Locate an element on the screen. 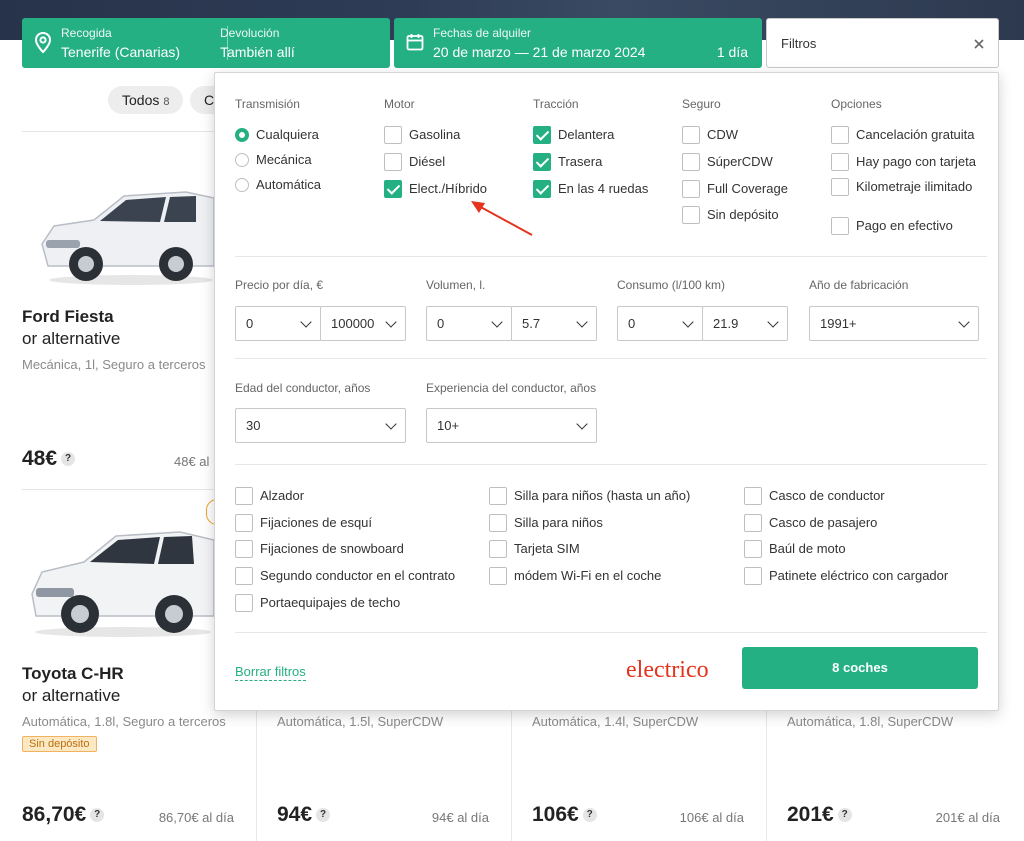 This screenshot has width=1024, height=841. insurance-supercdw: SúperCDW is located at coordinates (727, 162).